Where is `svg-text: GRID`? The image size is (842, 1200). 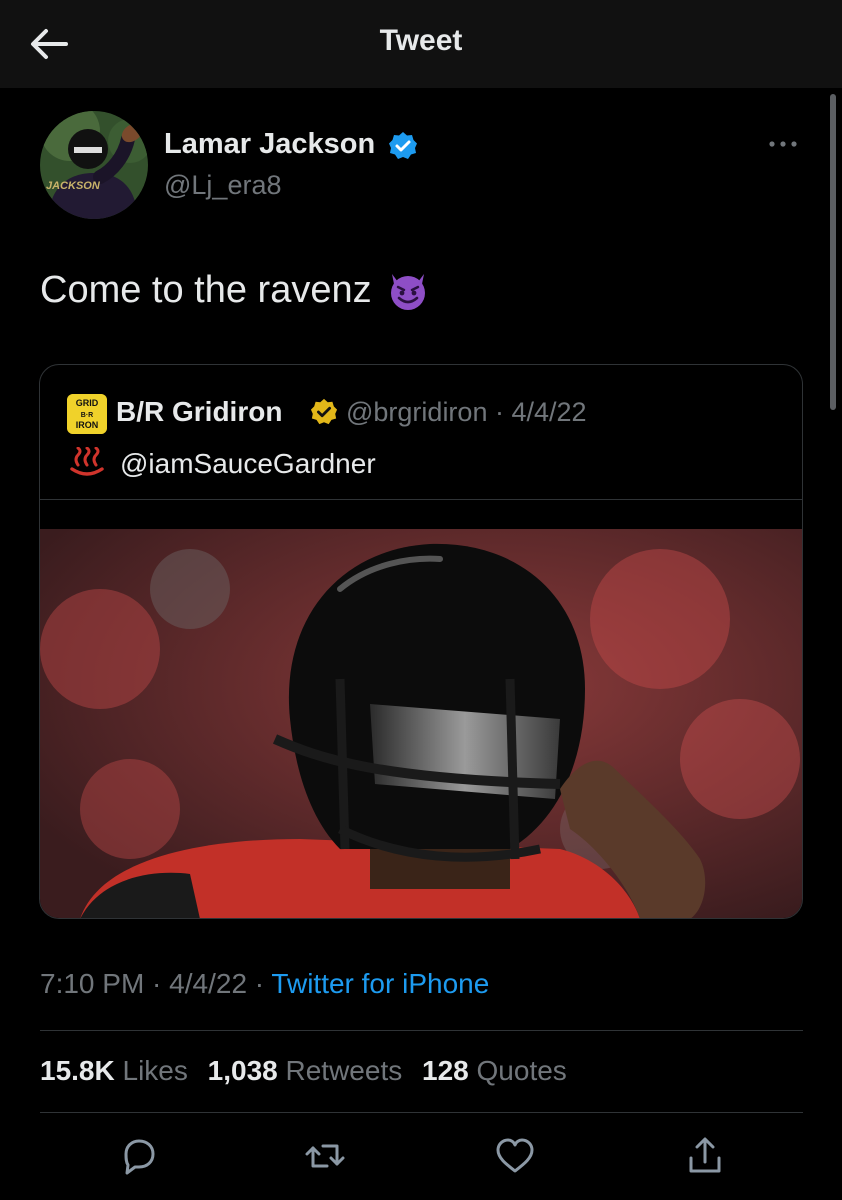
svg-text: GRID is located at coordinates (87, 403).